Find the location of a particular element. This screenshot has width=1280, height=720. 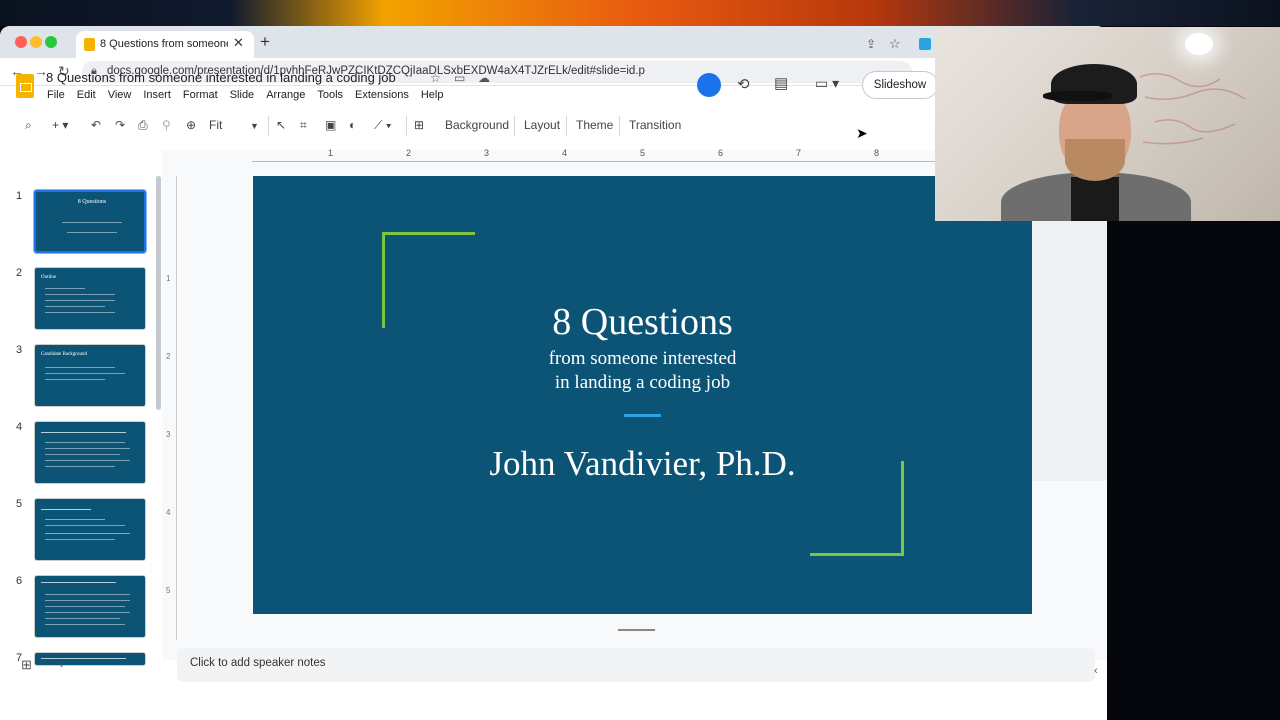

speaker-notes: Click to add speaker notes is located at coordinates (636, 665).